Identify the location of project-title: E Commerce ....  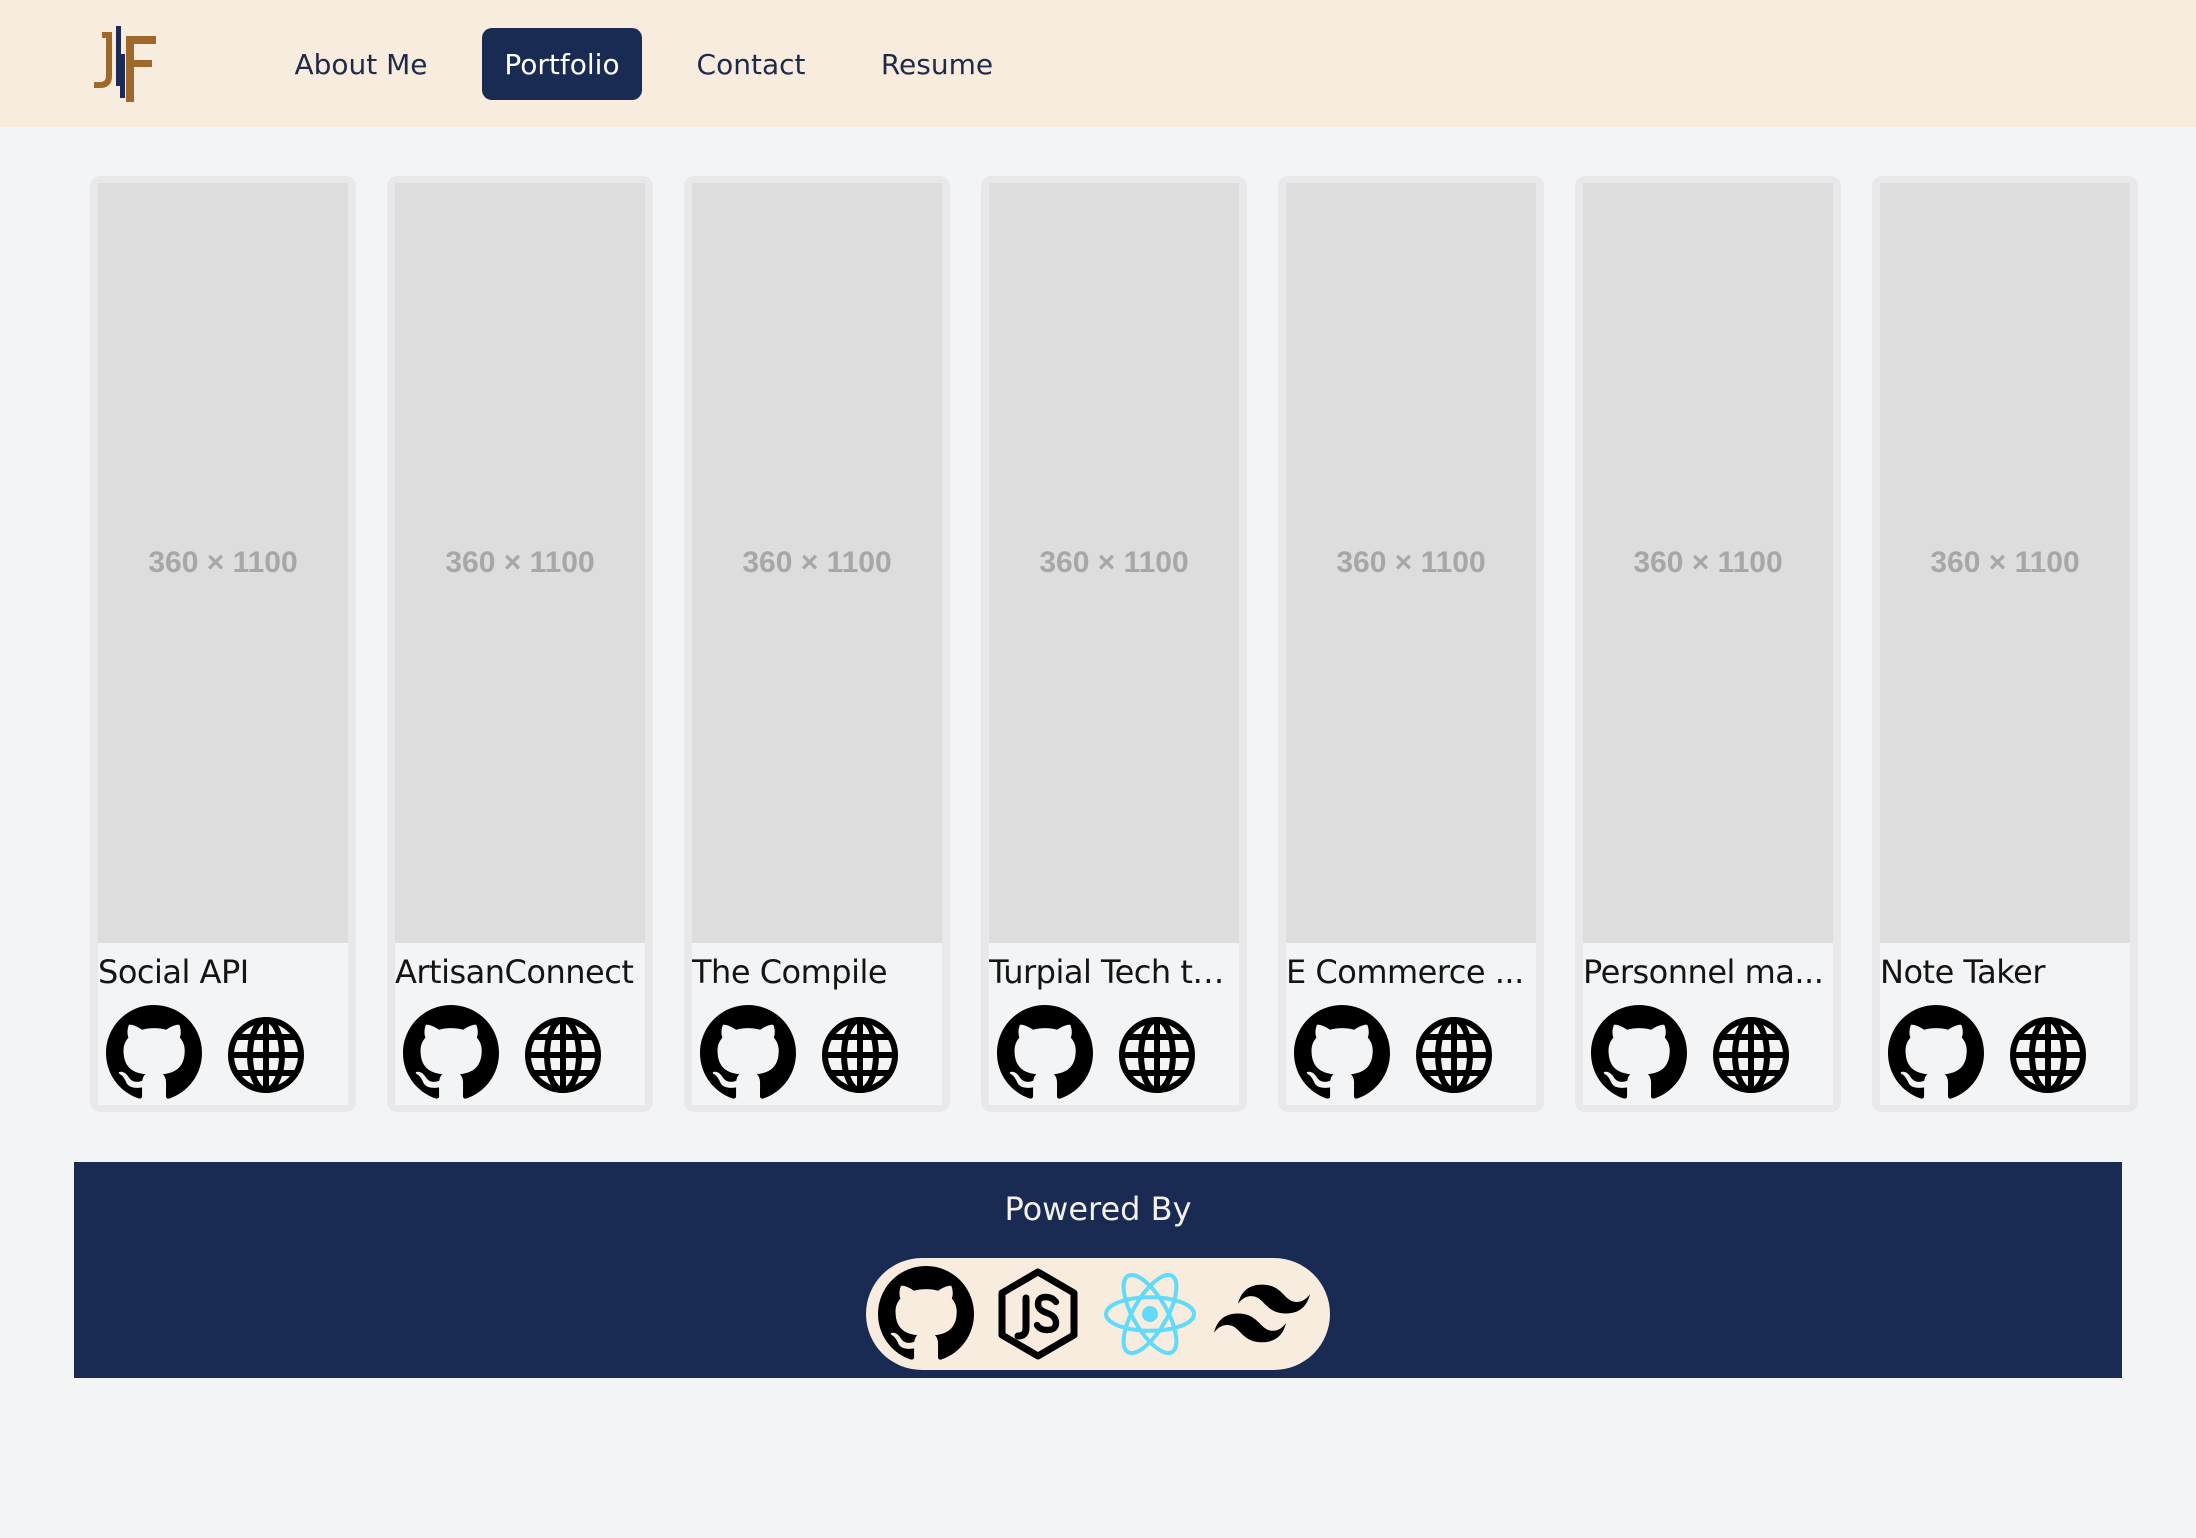
(1405, 972).